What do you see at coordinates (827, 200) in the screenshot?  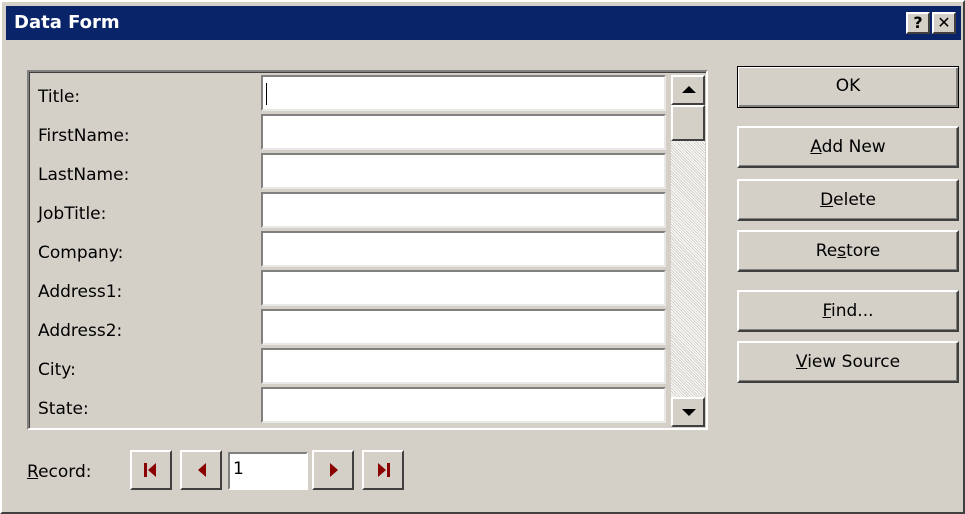 I see `delete-accel: D` at bounding box center [827, 200].